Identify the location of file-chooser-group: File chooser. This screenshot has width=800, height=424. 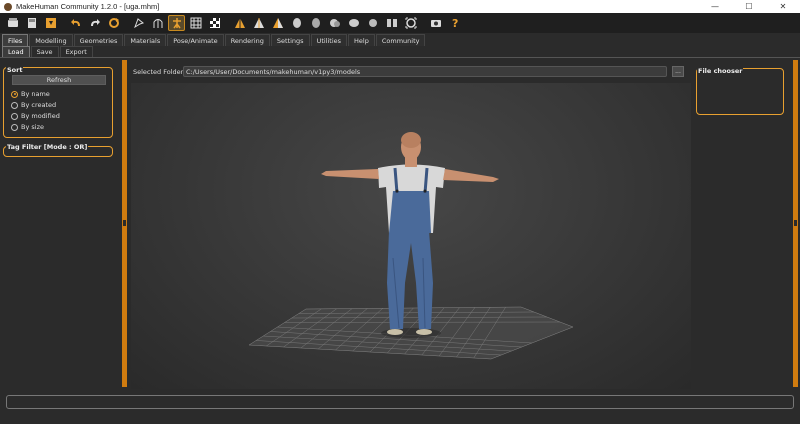
(740, 91).